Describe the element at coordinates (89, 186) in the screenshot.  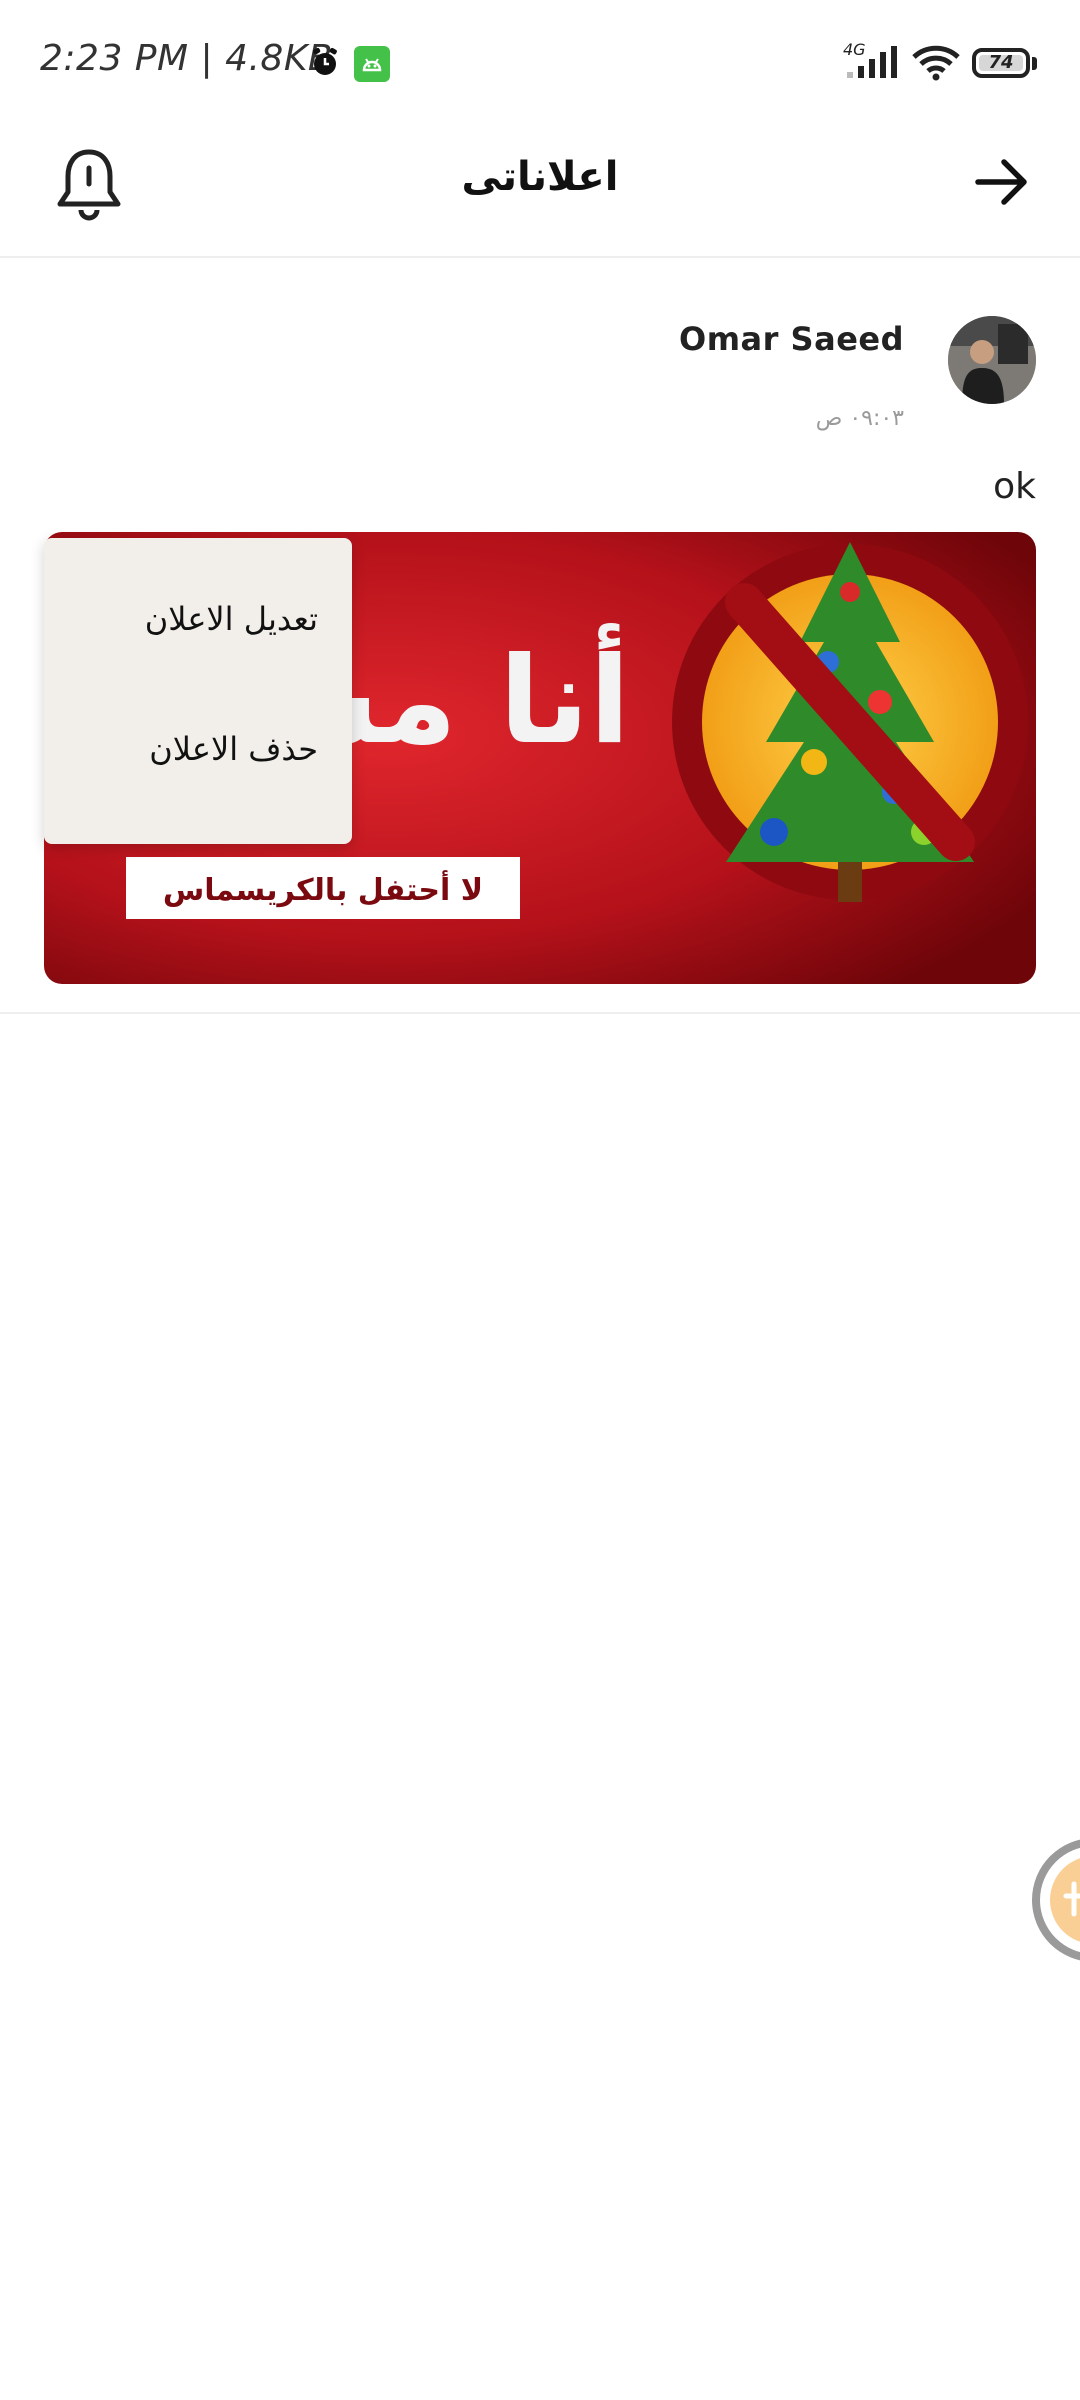
I see `bell-icon` at that location.